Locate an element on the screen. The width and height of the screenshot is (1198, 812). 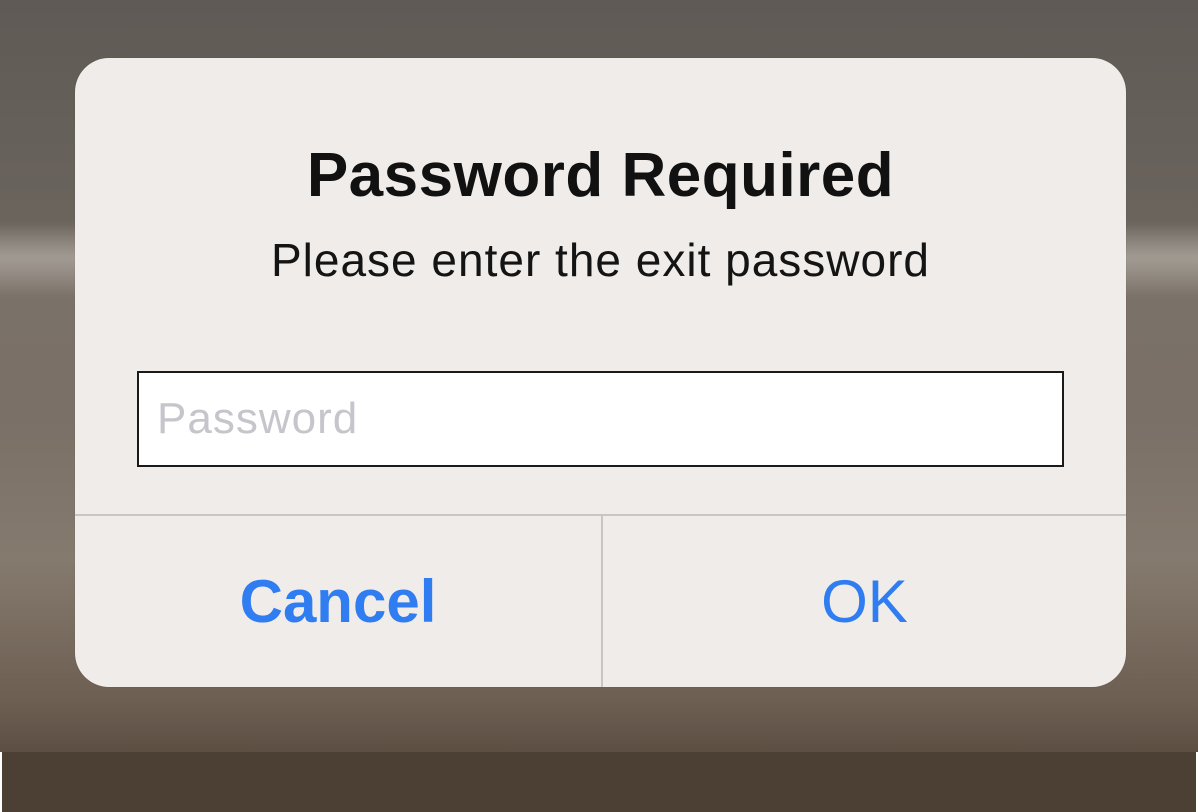
password-input is located at coordinates (600, 419).